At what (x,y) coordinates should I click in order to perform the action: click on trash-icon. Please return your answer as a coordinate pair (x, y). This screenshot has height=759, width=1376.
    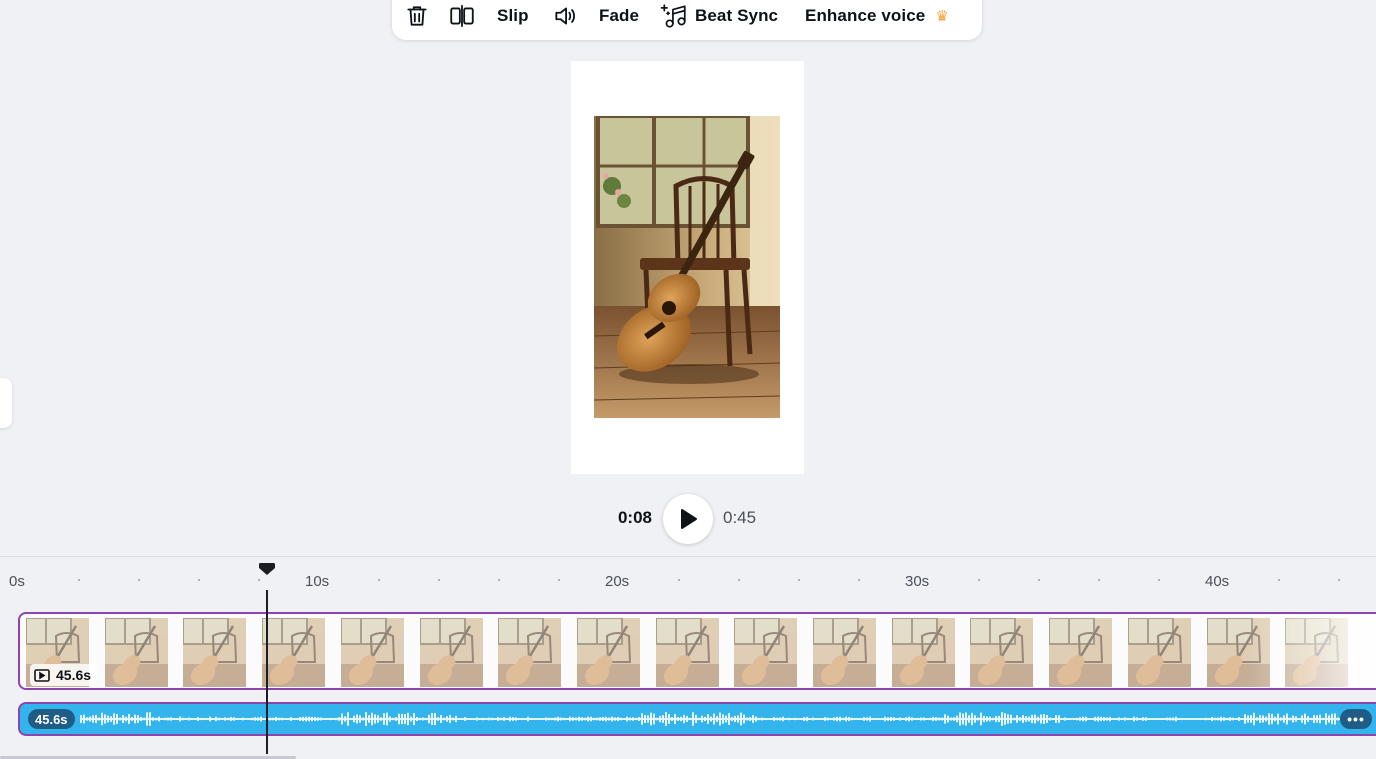
    Looking at the image, I should click on (417, 16).